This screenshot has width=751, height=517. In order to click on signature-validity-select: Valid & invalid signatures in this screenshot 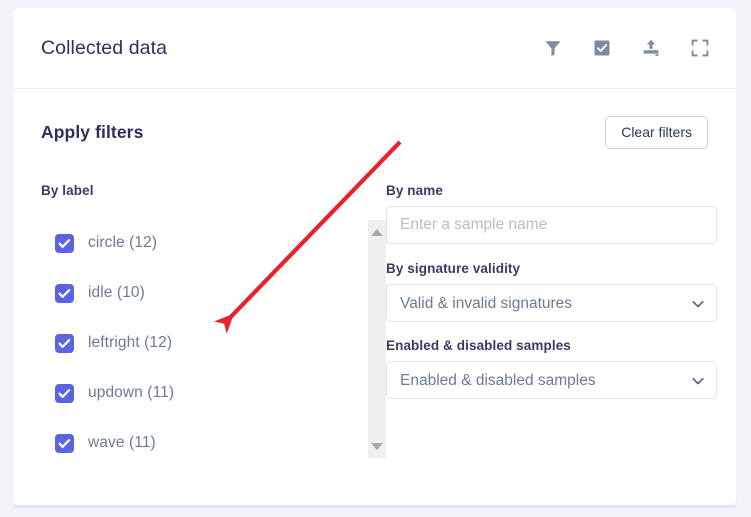, I will do `click(551, 303)`.